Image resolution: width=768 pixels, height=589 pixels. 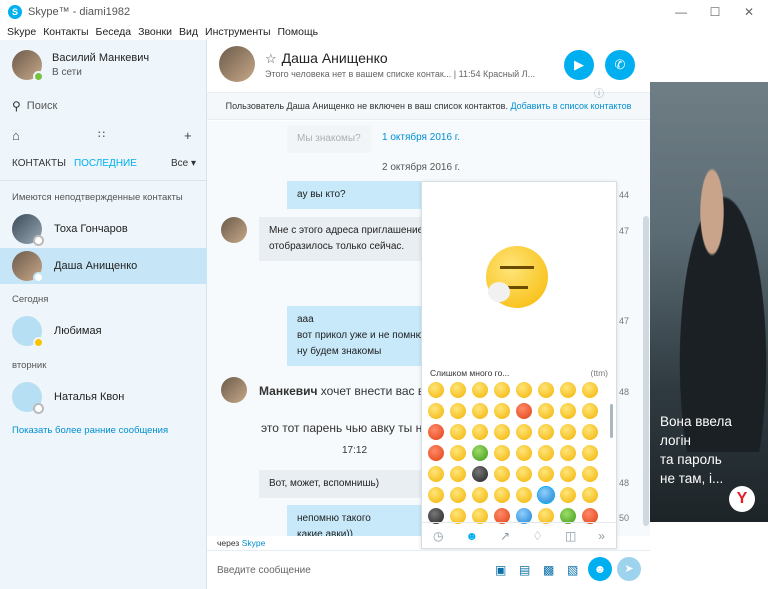 I want to click on profile: Василий Манкевич В сети, so click(x=80, y=66).